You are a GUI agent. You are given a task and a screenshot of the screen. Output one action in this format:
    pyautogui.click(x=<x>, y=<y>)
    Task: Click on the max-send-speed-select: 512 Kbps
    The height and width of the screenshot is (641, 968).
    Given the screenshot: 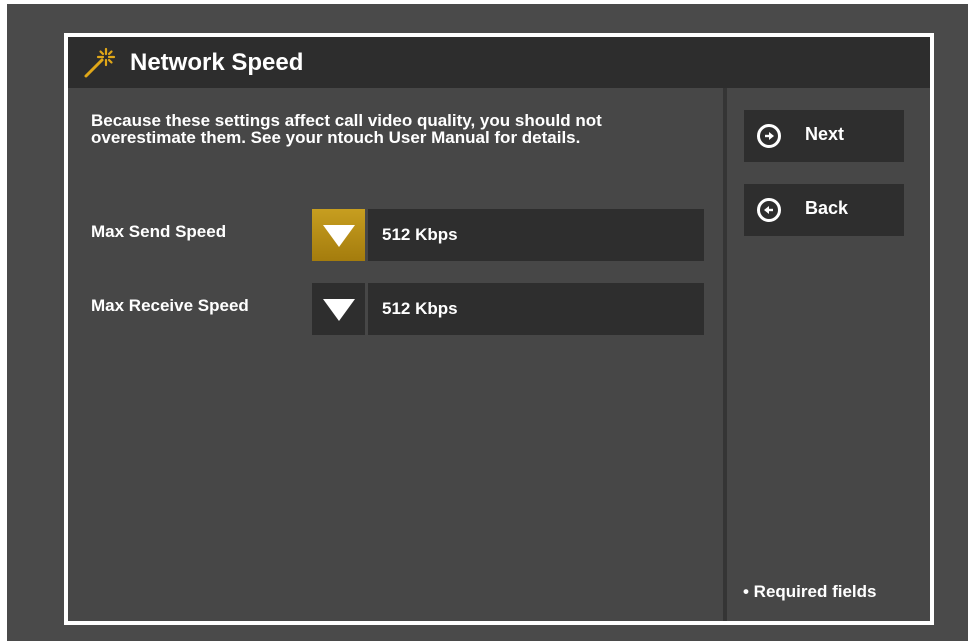 What is the action you would take?
    pyautogui.click(x=536, y=235)
    